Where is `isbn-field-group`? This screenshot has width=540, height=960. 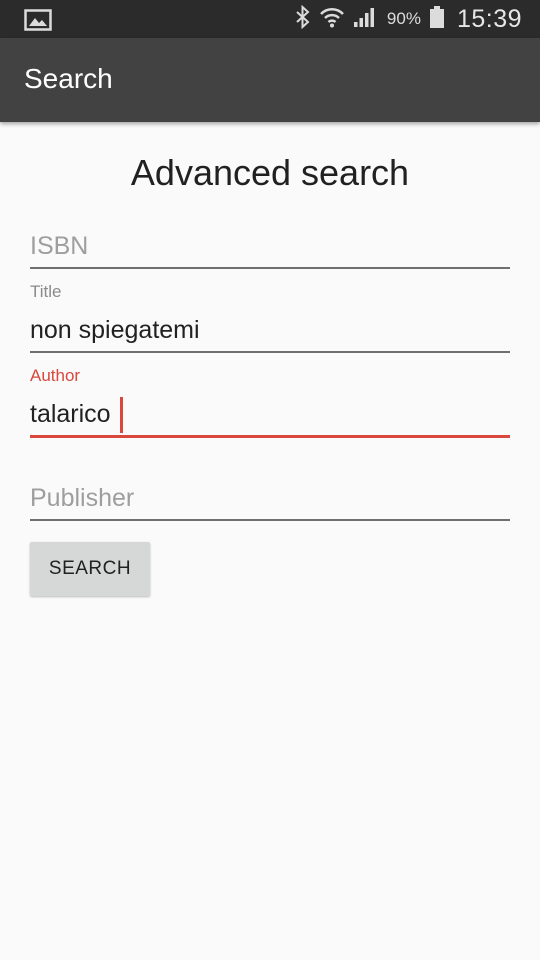
isbn-field-group is located at coordinates (270, 247).